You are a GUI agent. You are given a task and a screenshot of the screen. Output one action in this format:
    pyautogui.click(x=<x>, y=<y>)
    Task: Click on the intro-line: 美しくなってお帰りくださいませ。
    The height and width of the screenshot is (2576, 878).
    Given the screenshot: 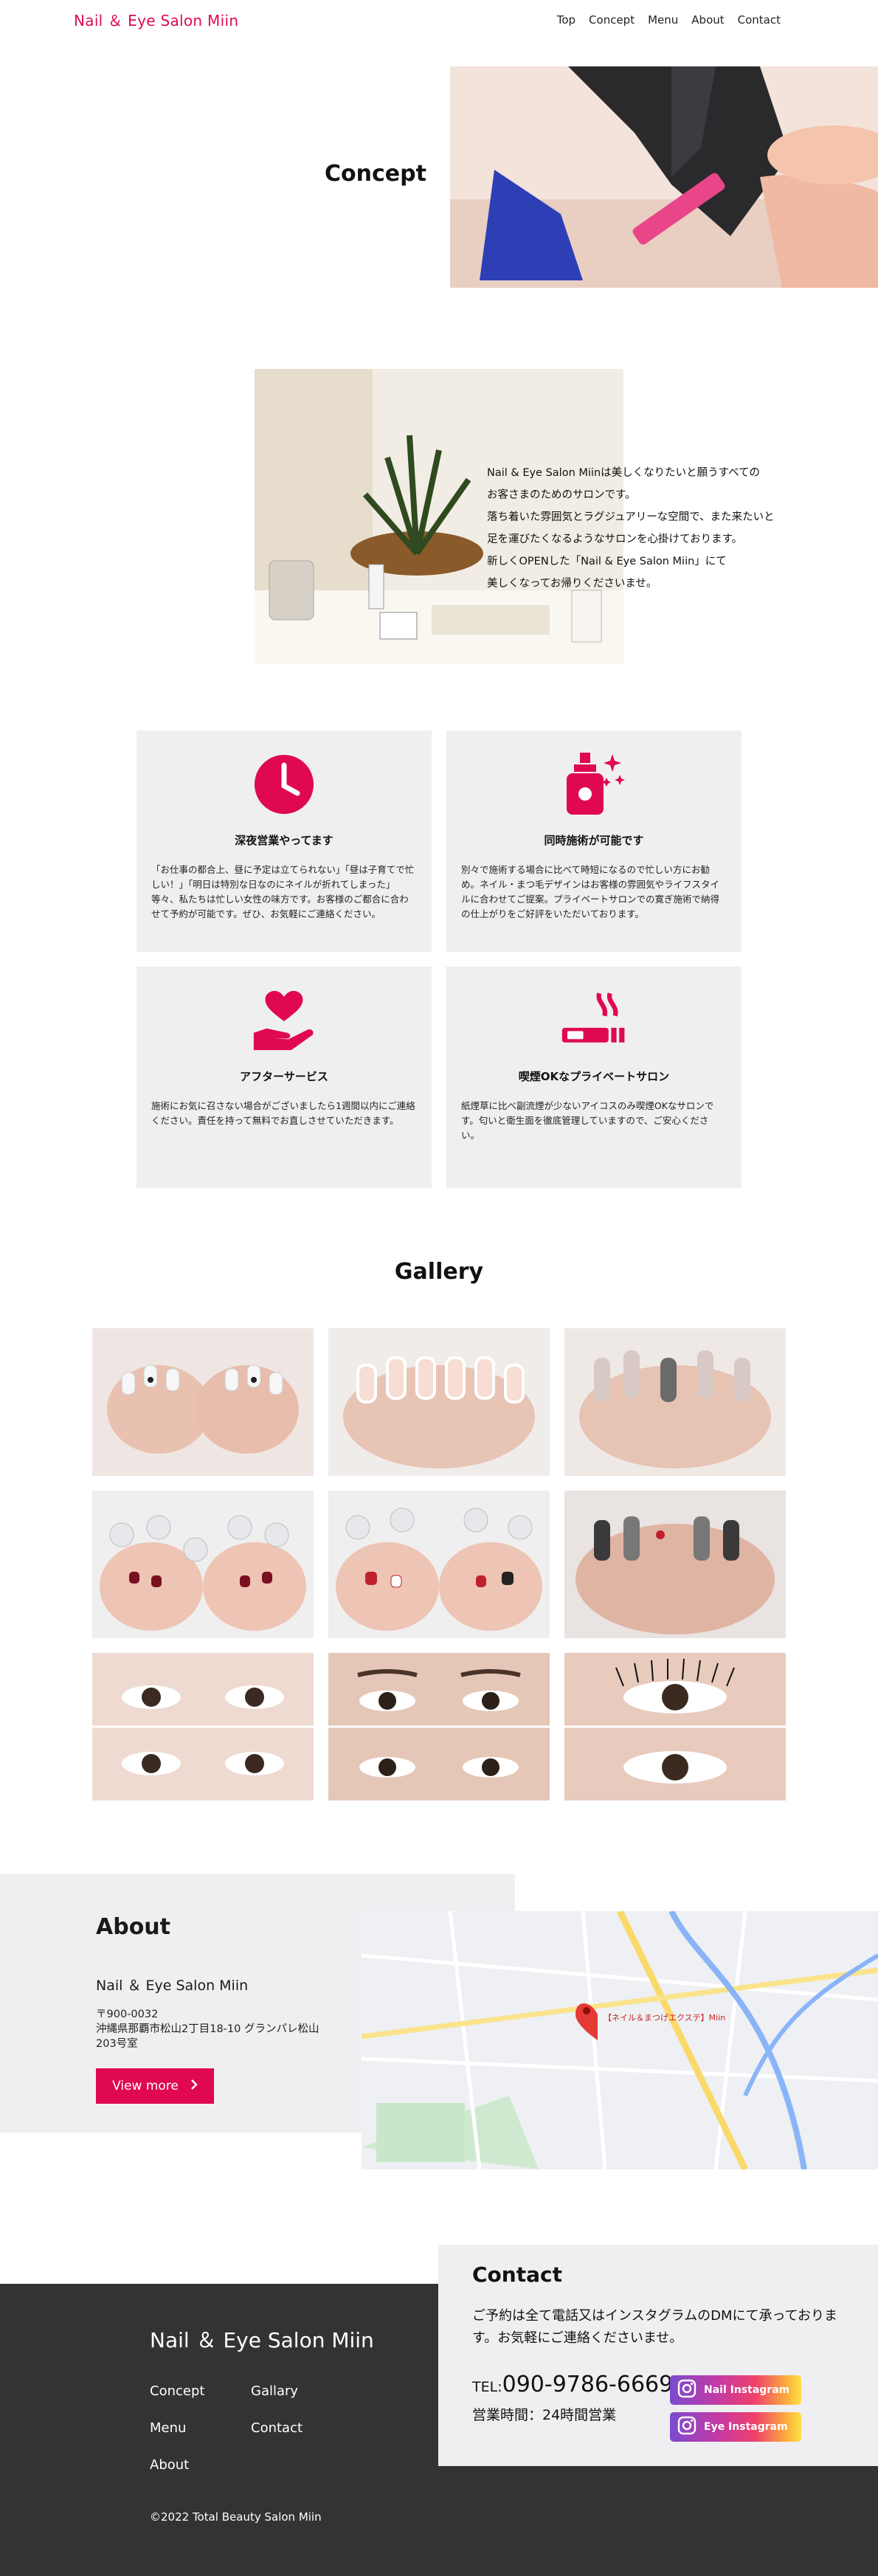 What is the action you would take?
    pyautogui.click(x=572, y=584)
    